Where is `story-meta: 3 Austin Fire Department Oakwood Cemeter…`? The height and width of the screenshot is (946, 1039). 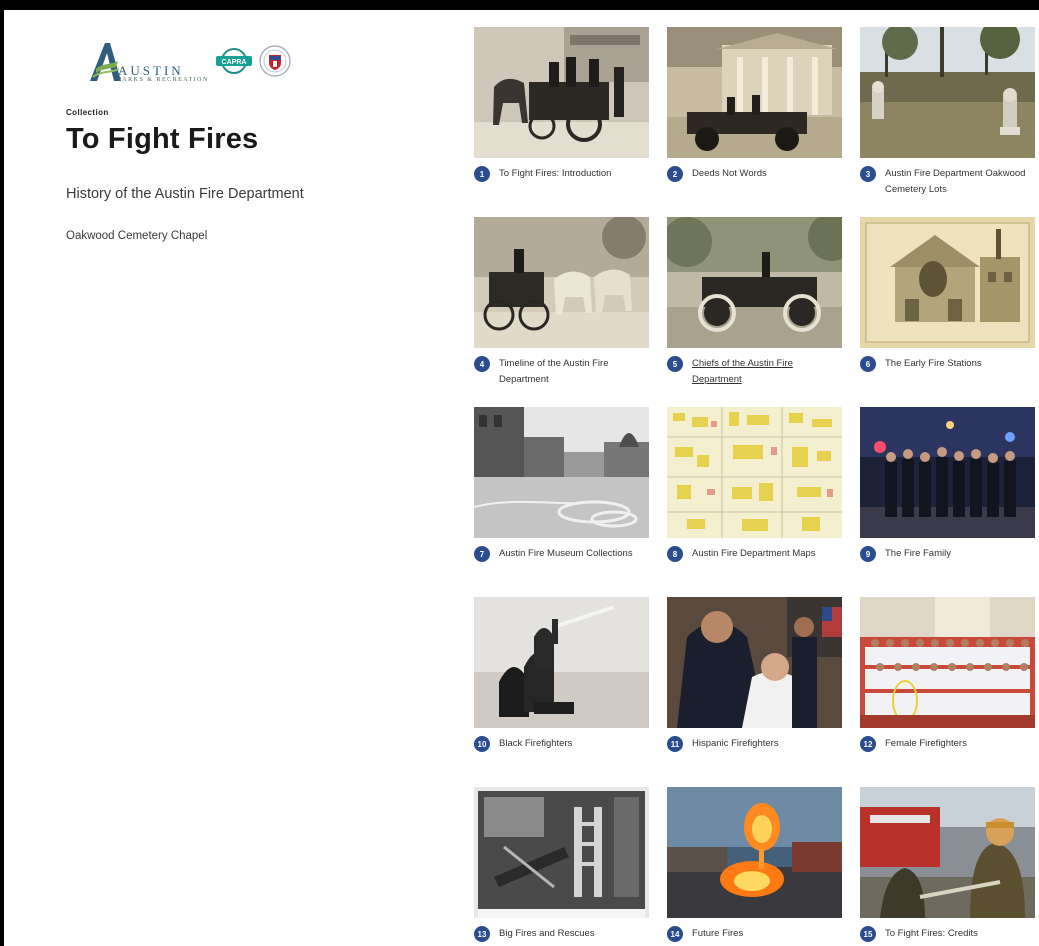 story-meta: 3 Austin Fire Department Oakwood Cemeter… is located at coordinates (947, 182).